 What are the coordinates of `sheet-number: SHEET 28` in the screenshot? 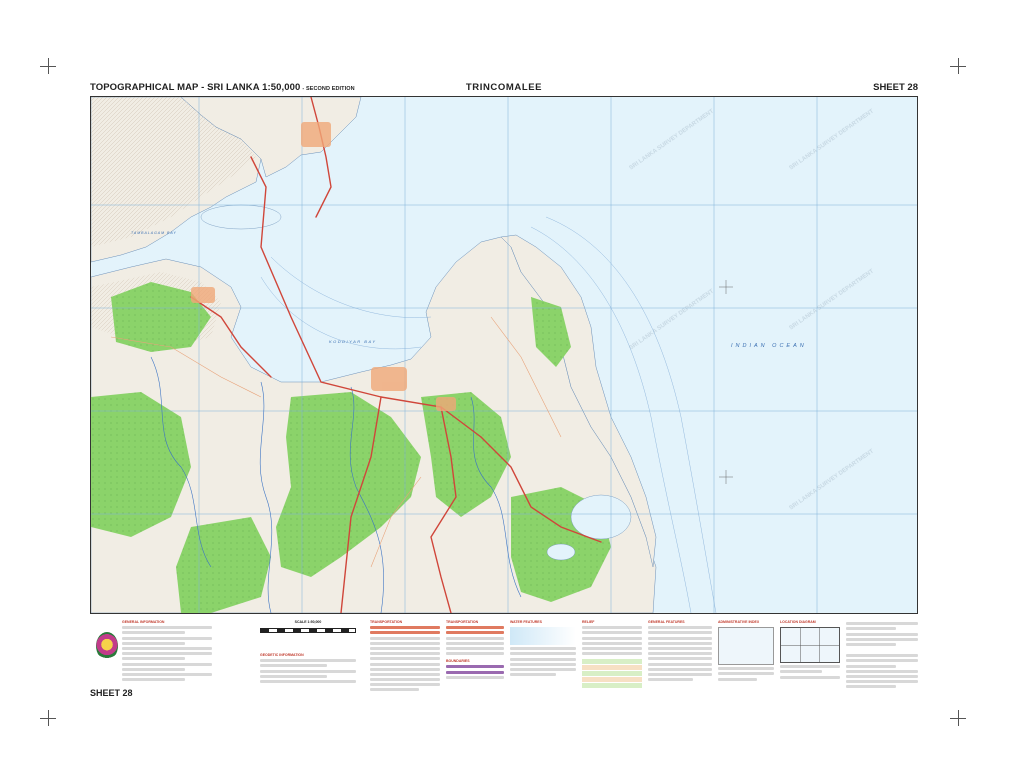 It's located at (895, 87).